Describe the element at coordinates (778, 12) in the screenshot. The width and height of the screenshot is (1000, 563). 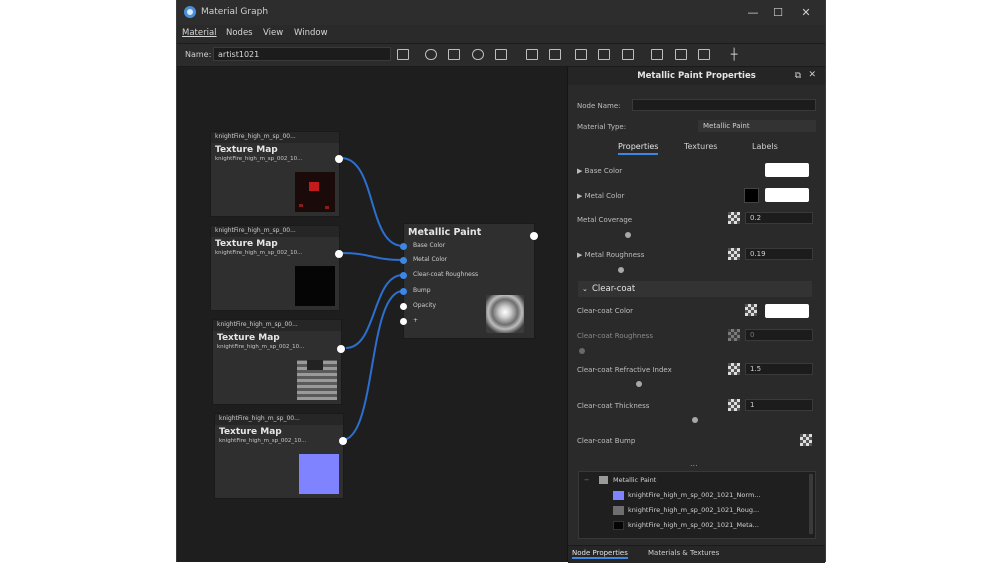
I see `maximize-button: ☐` at that location.